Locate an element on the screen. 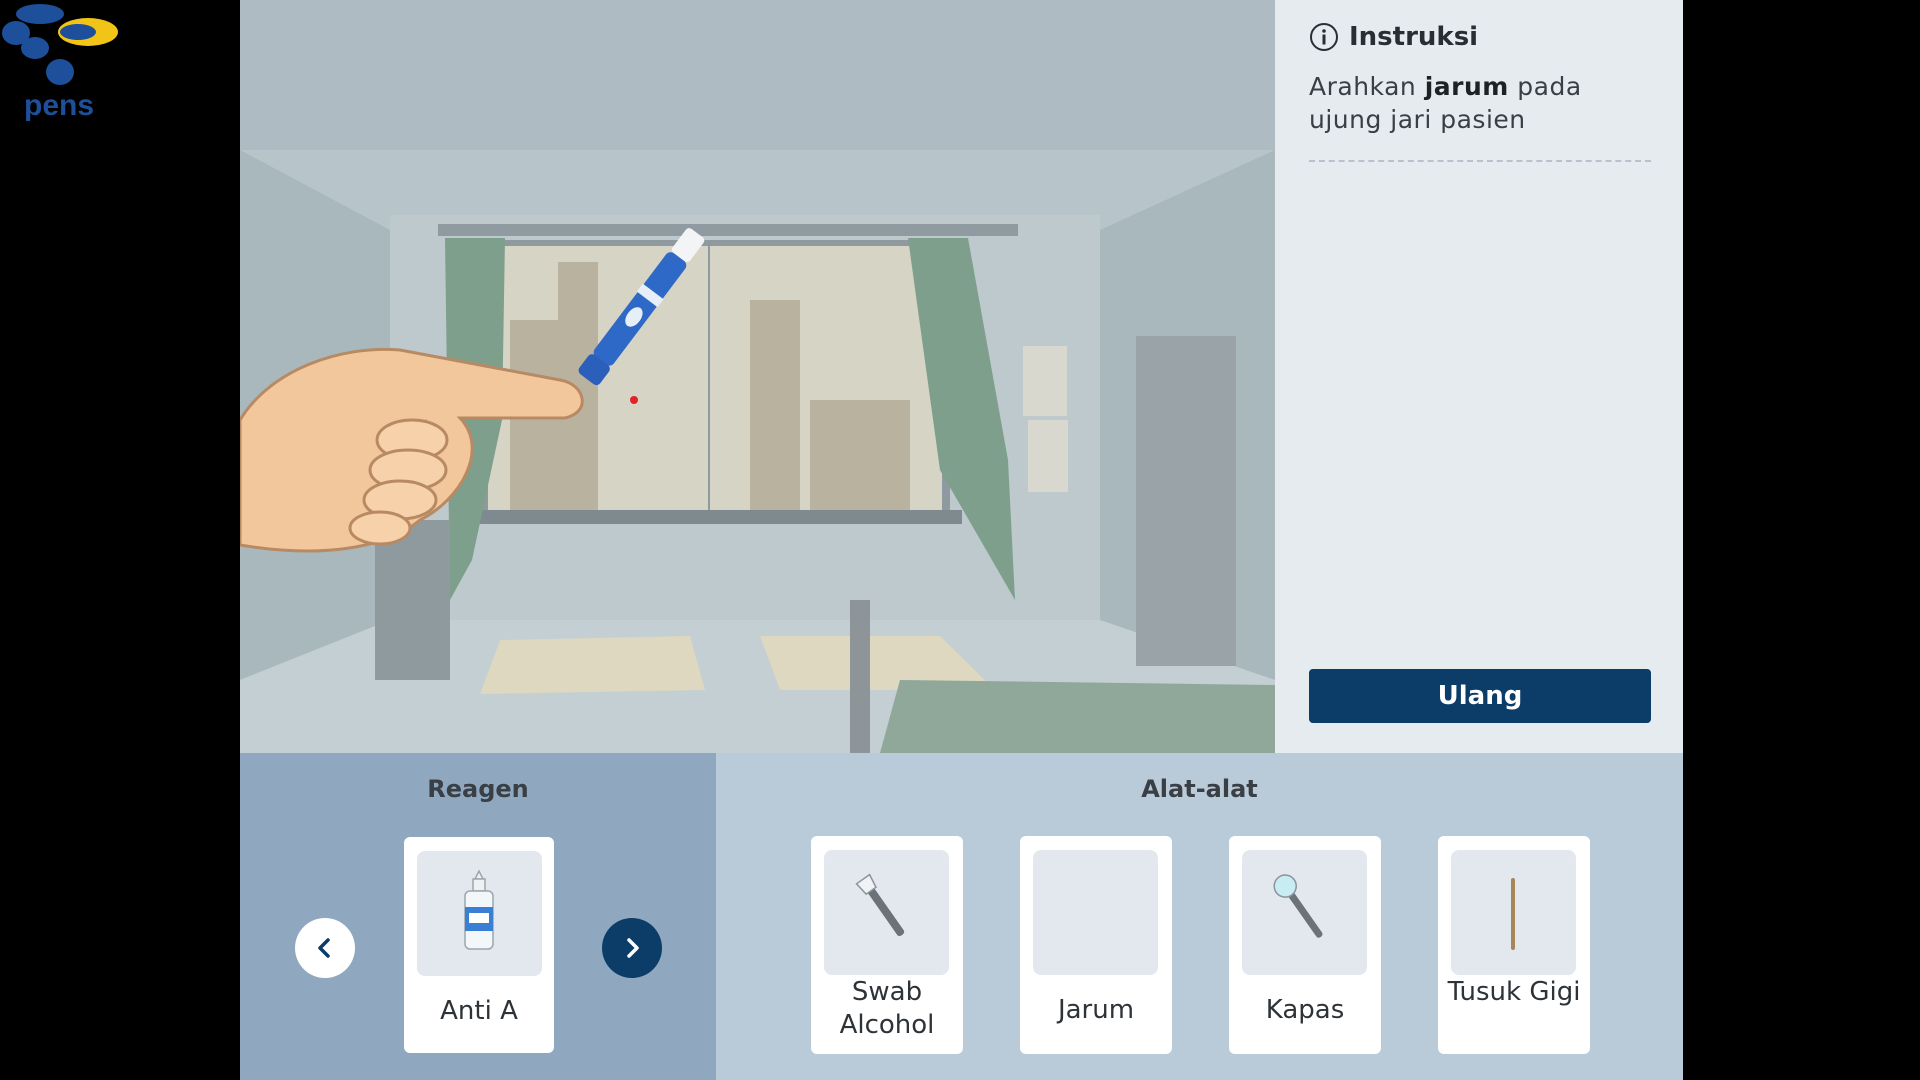 The width and height of the screenshot is (1920, 1080). tool-label: Kapas is located at coordinates (1305, 1010).